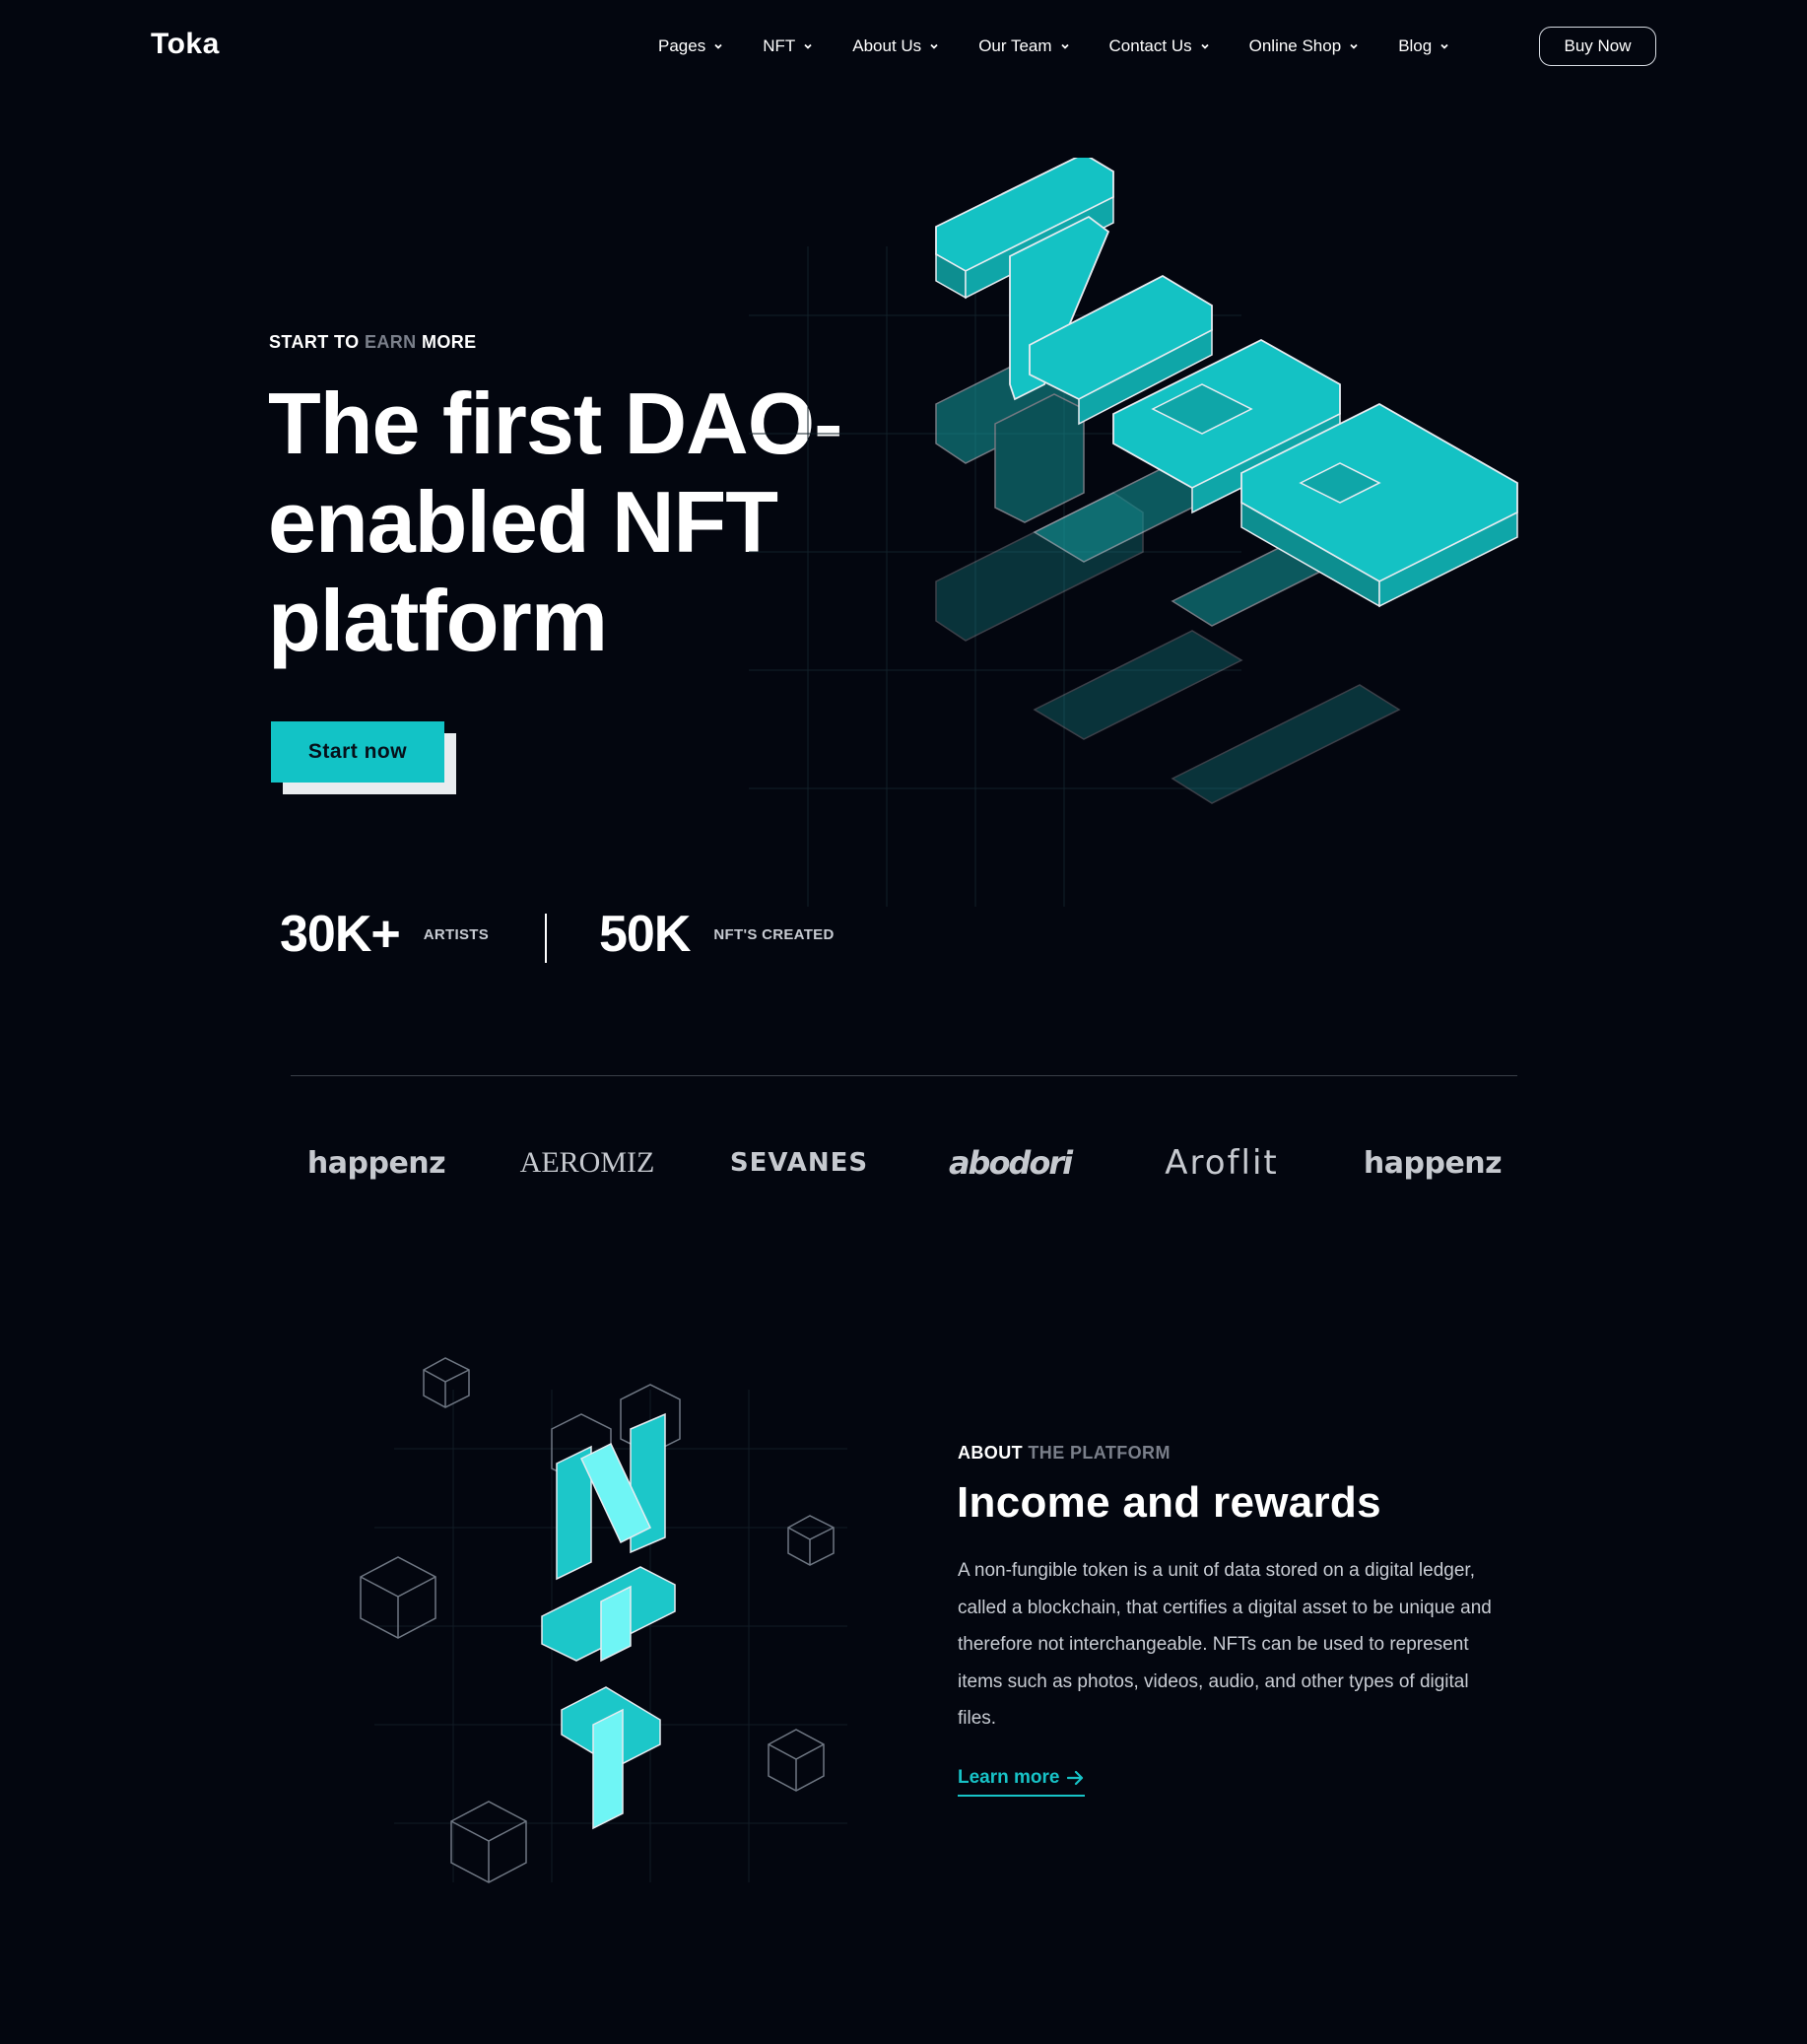 The image size is (1807, 2044). I want to click on eyebrow-text: MORE, so click(449, 342).